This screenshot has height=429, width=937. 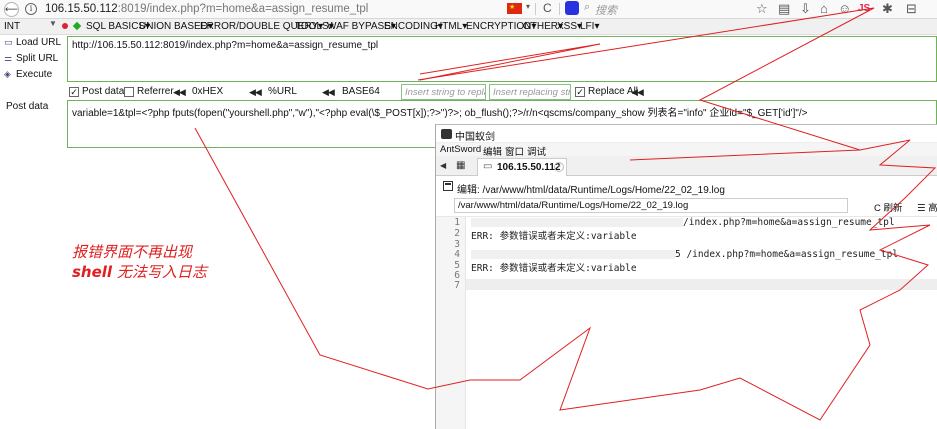 What do you see at coordinates (74, 92) in the screenshot?
I see `post-data-checkbox: ✓` at bounding box center [74, 92].